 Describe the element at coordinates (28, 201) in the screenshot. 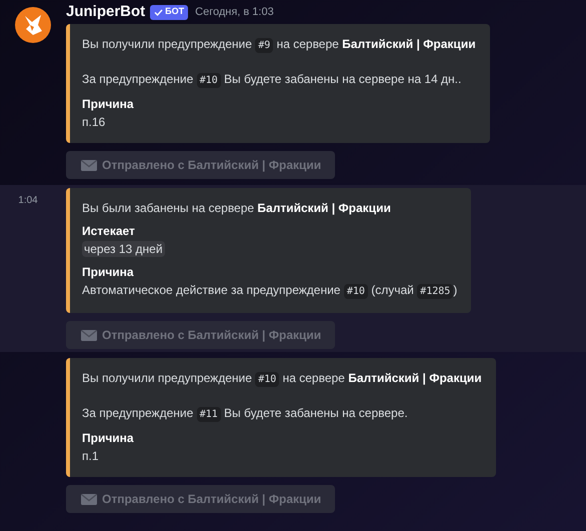

I see `message-time: 1:04` at that location.